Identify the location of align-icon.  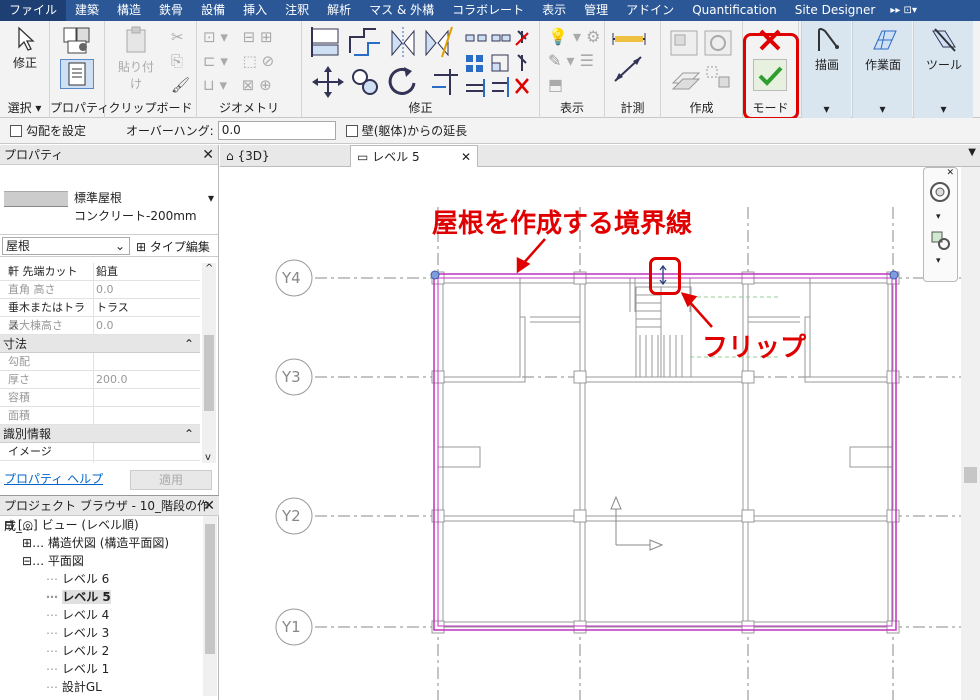
(325, 42).